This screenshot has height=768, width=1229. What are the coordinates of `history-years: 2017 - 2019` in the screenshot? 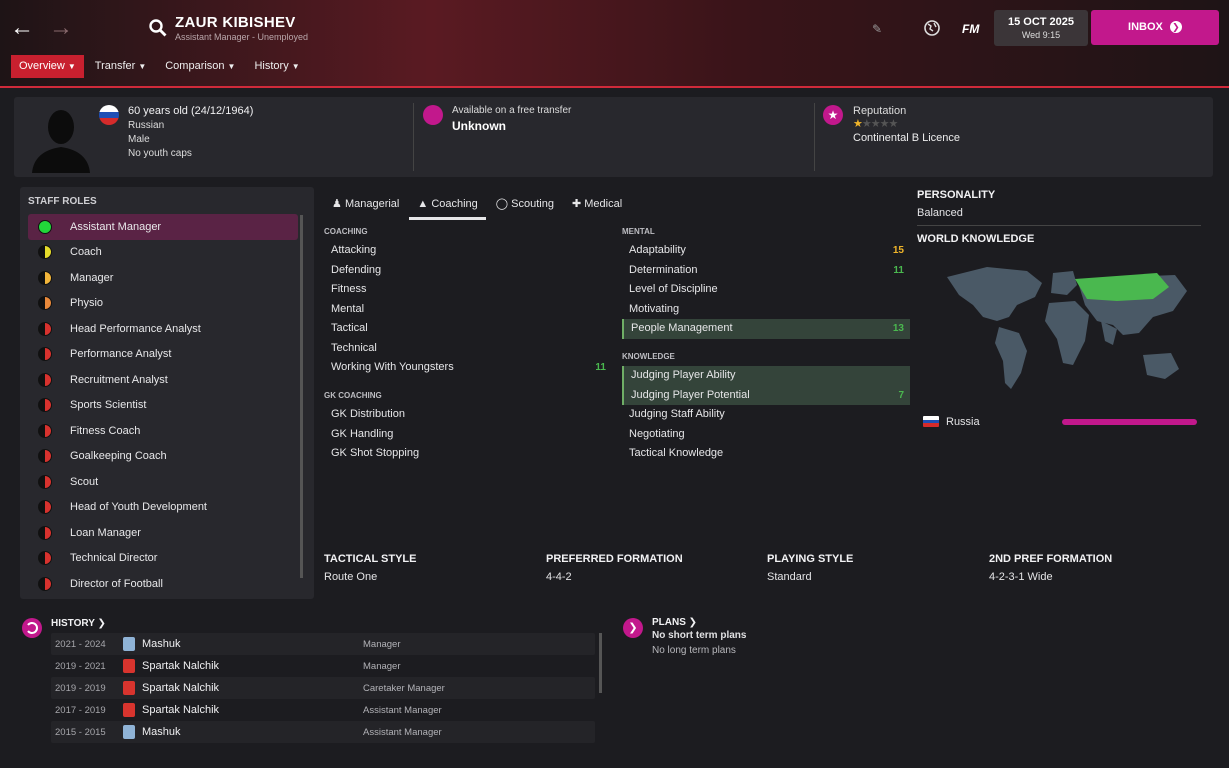 It's located at (80, 710).